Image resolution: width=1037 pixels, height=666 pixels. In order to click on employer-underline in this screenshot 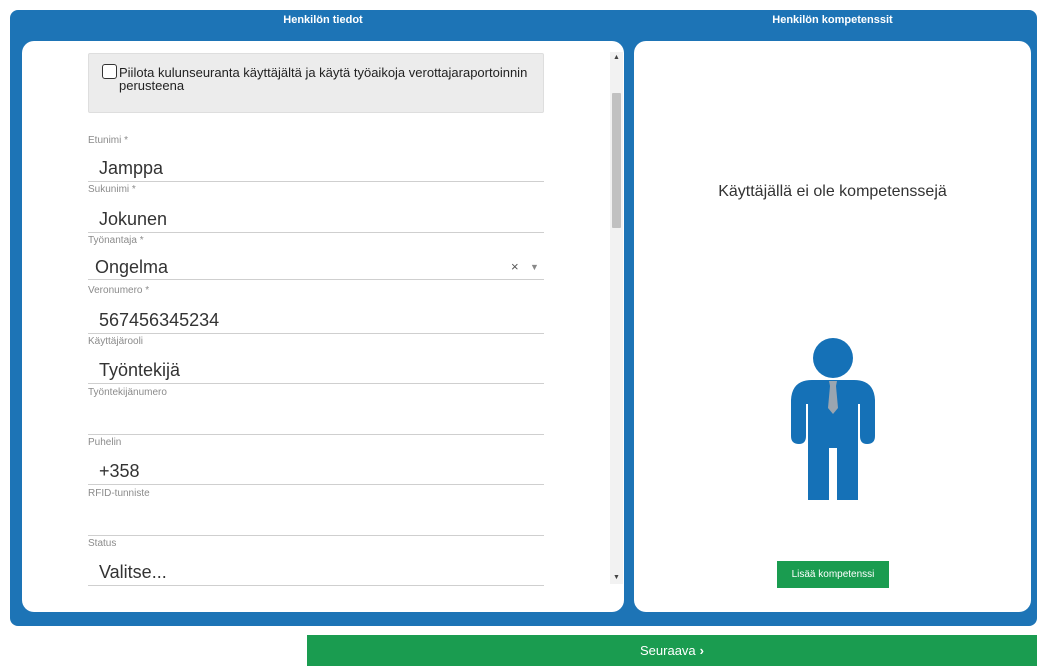, I will do `click(316, 279)`.